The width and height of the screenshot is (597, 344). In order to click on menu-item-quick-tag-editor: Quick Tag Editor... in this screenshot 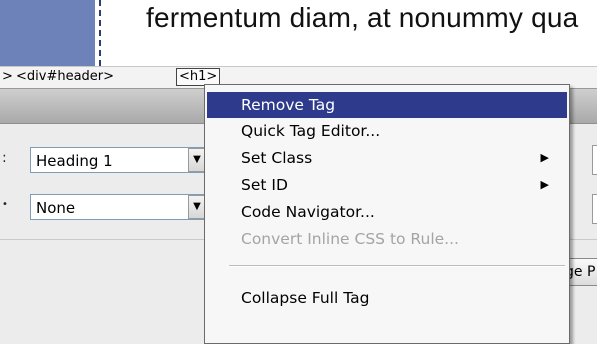, I will do `click(387, 131)`.